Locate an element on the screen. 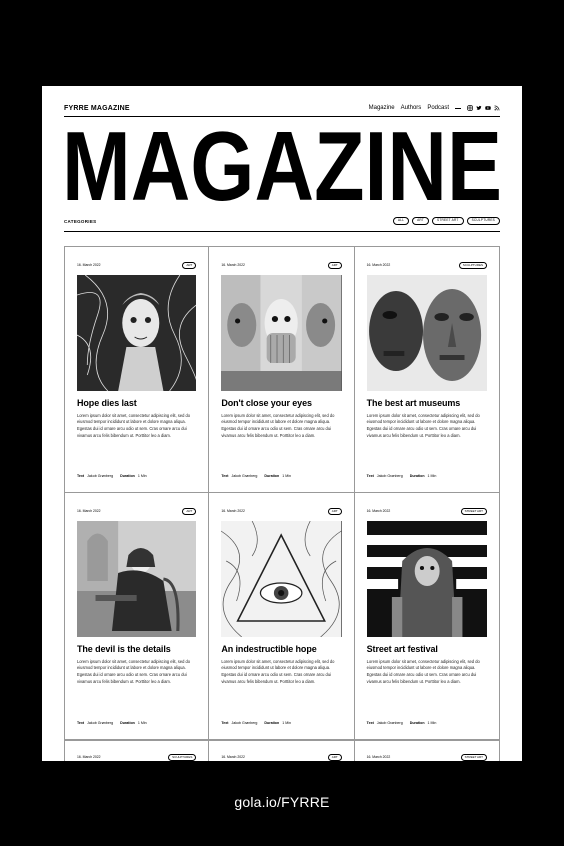 The width and height of the screenshot is (564, 846). article-title: Street art festival is located at coordinates (427, 649).